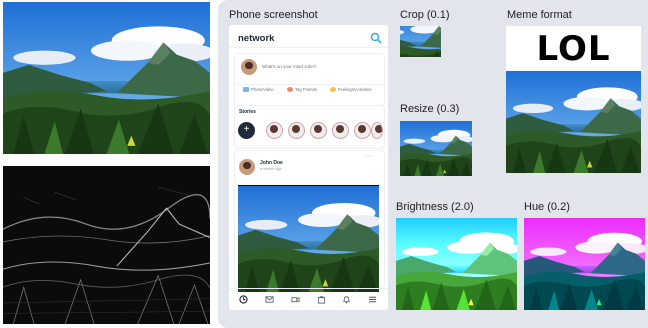 The width and height of the screenshot is (648, 328). Describe the element at coordinates (308, 238) in the screenshot. I see `post-image` at that location.